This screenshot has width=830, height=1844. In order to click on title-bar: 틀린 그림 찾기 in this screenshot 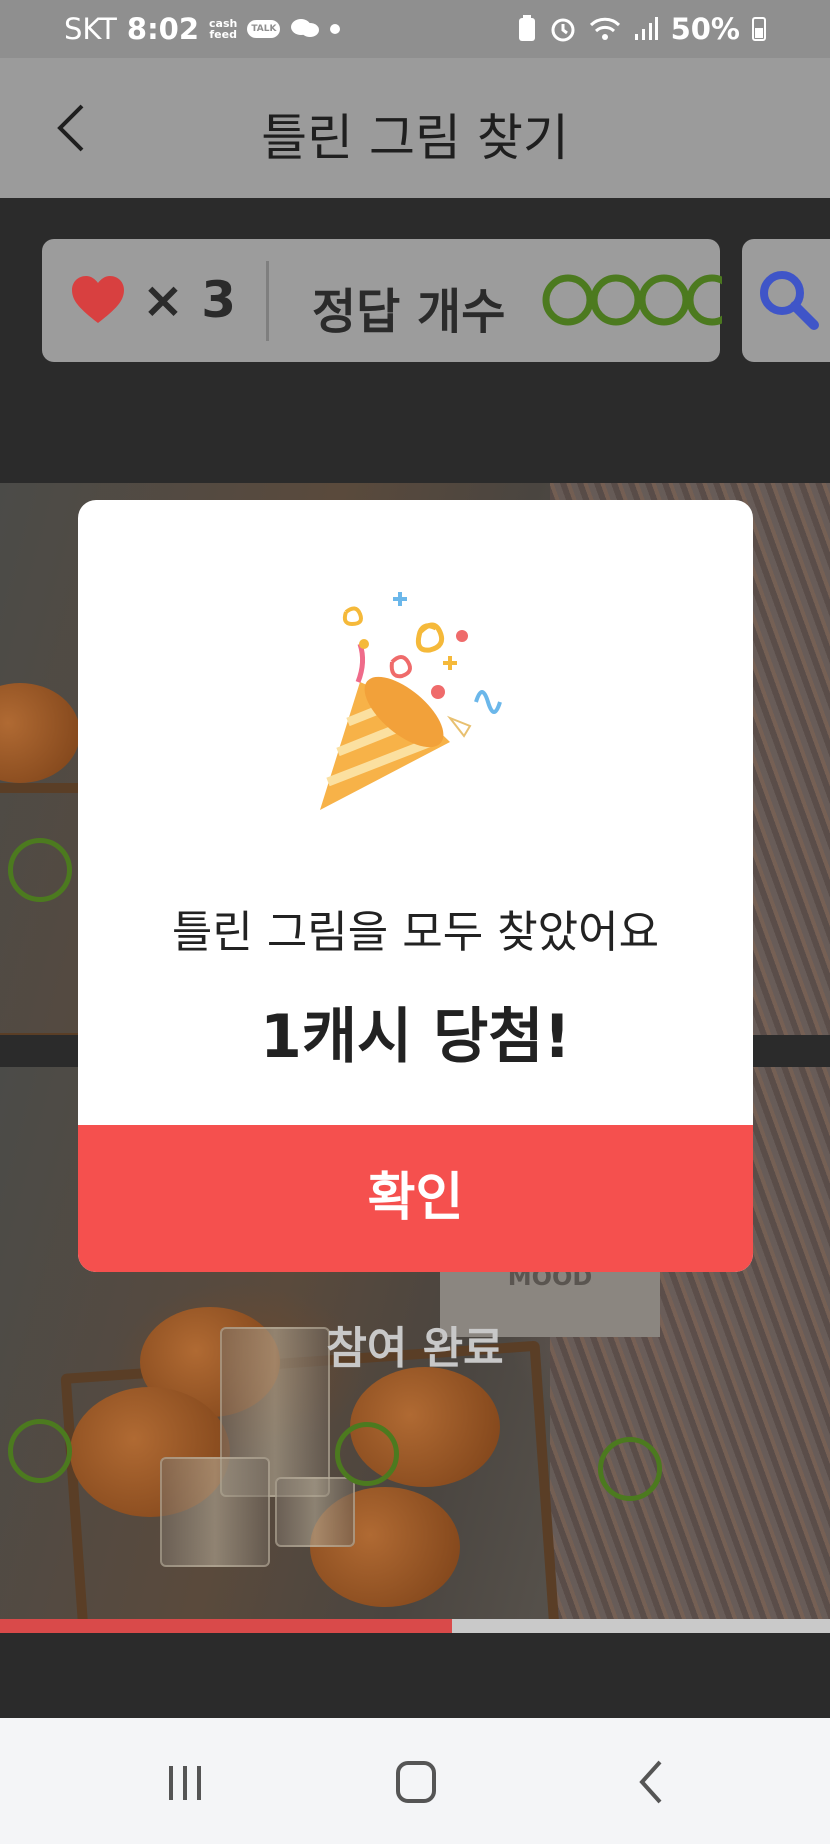, I will do `click(415, 128)`.